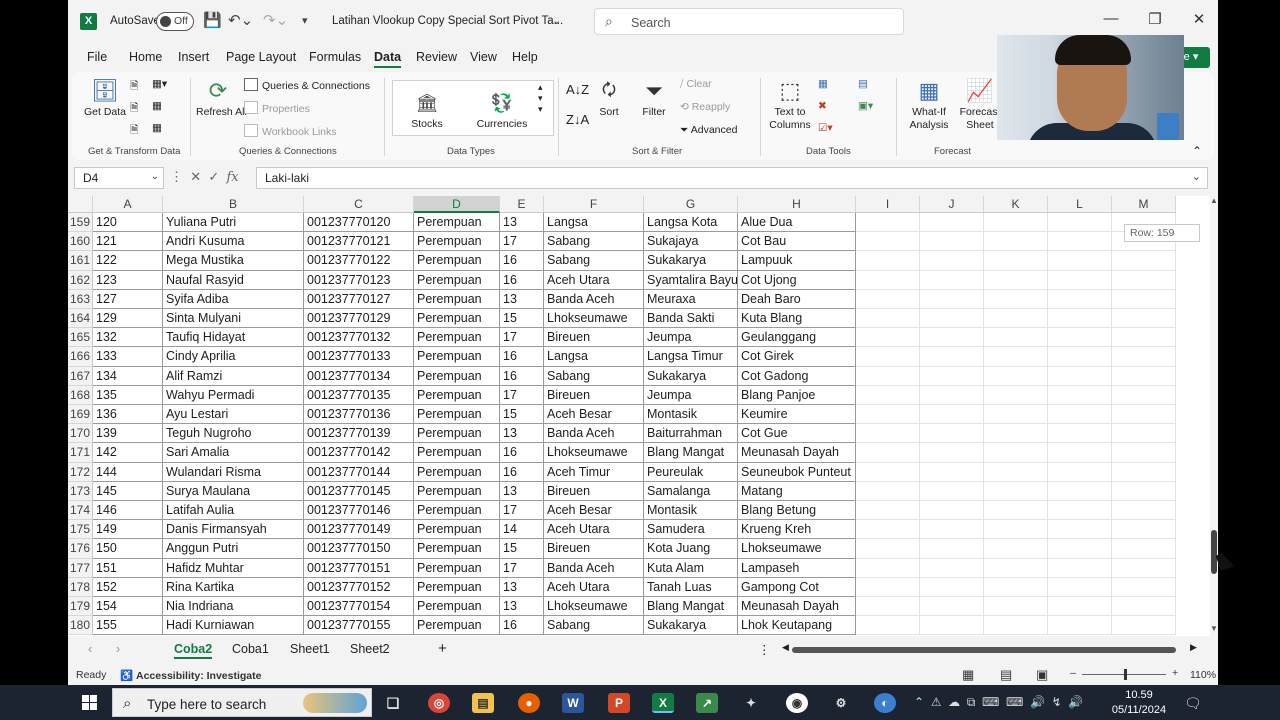  I want to click on cell-b: Mega Mustika, so click(233, 261).